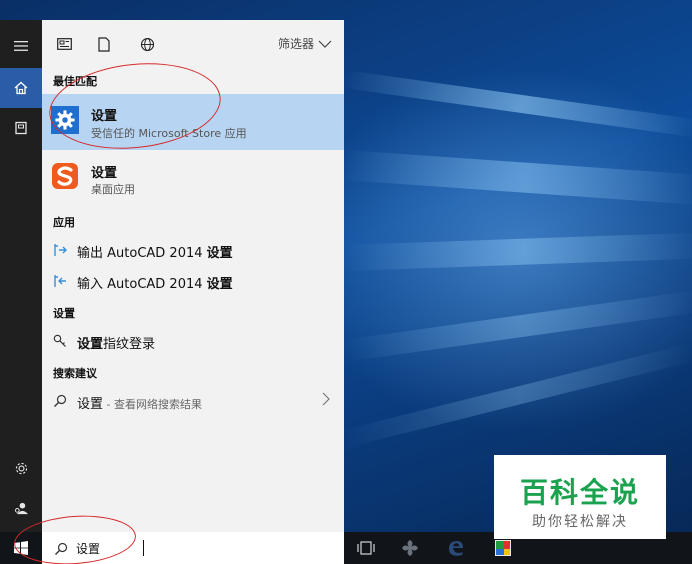 Image resolution: width=692 pixels, height=564 pixels. Describe the element at coordinates (326, 401) in the screenshot. I see `chevron-right-icon` at that location.